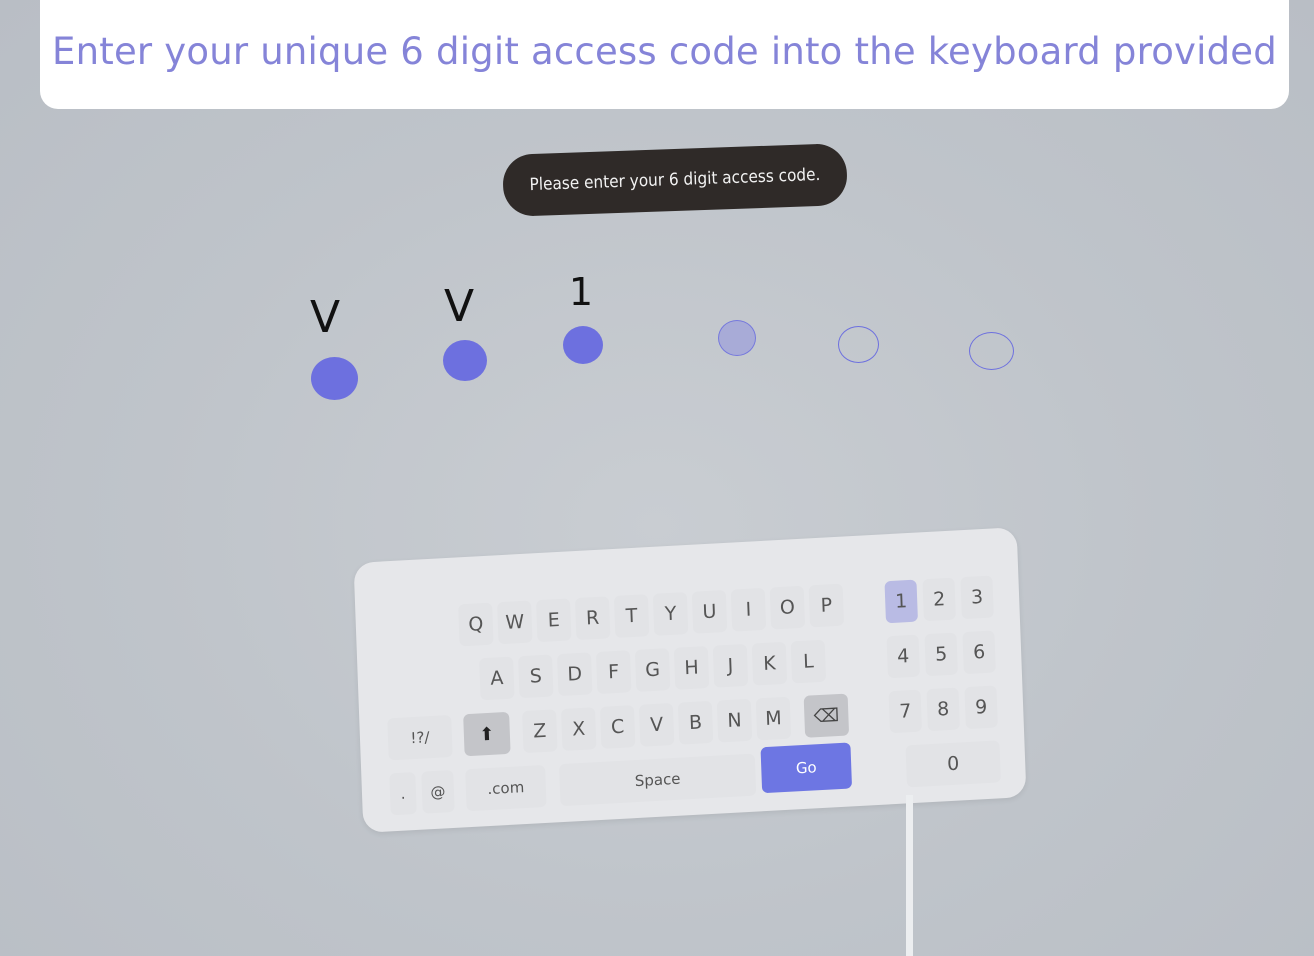 The height and width of the screenshot is (956, 1314). What do you see at coordinates (901, 601) in the screenshot?
I see `key-1: 1` at bounding box center [901, 601].